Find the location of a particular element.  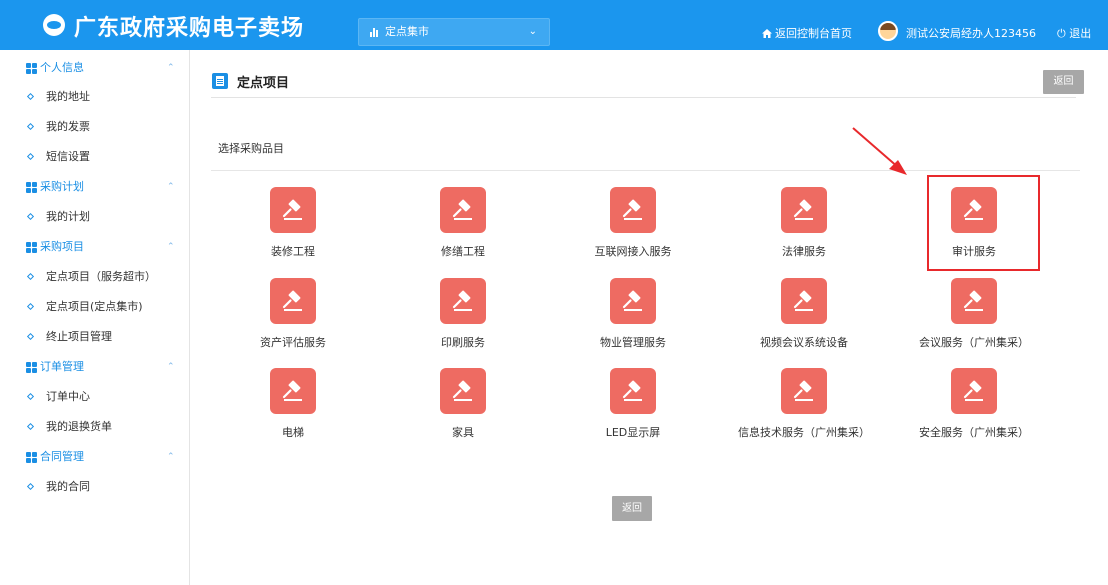

category-card: 装修工程 is located at coordinates (293, 227).